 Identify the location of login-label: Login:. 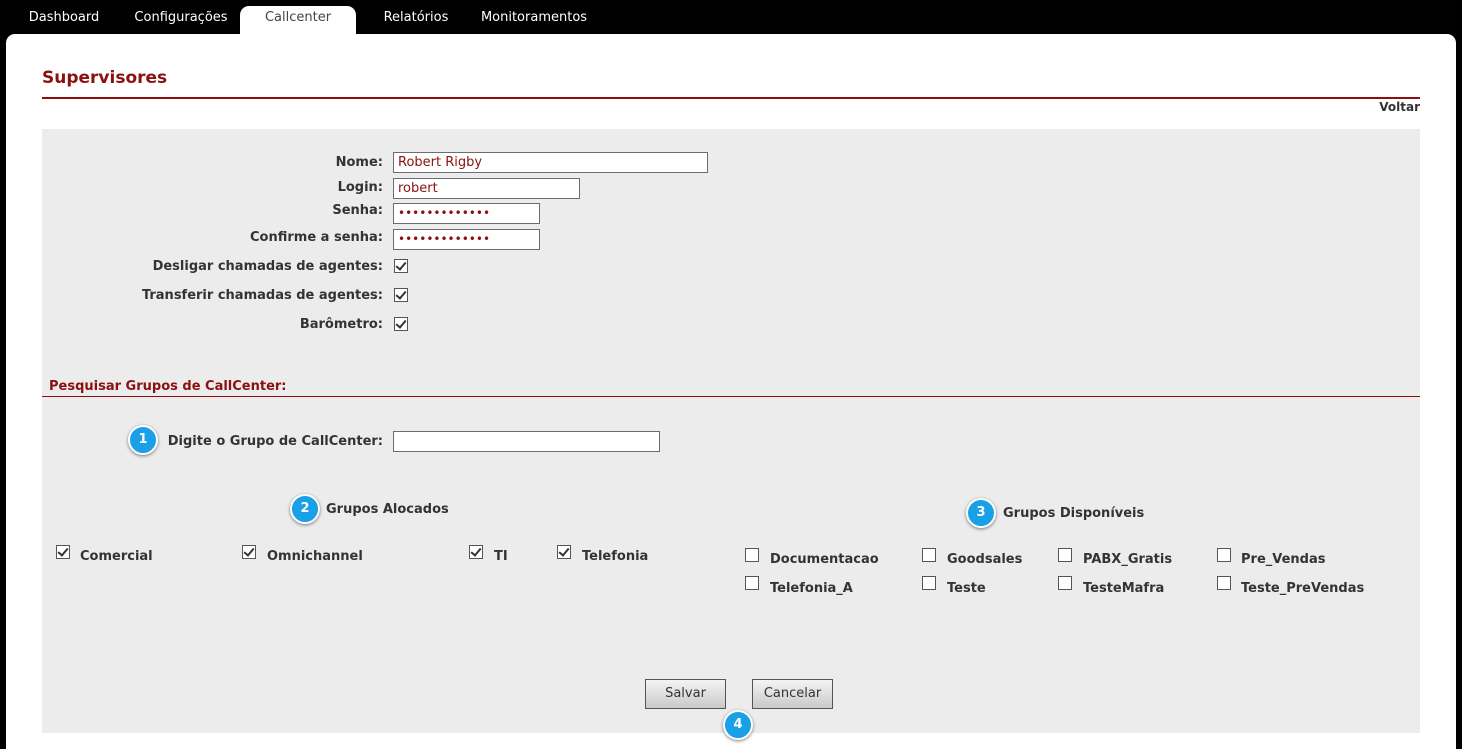
(360, 187).